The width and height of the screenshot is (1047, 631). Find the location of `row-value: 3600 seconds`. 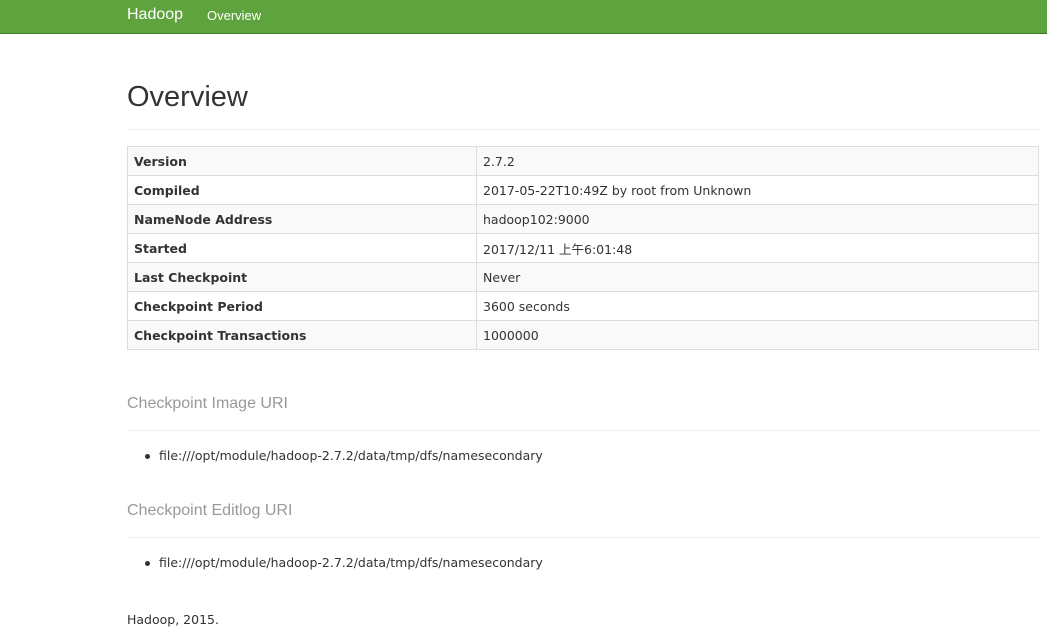

row-value: 3600 seconds is located at coordinates (757, 306).